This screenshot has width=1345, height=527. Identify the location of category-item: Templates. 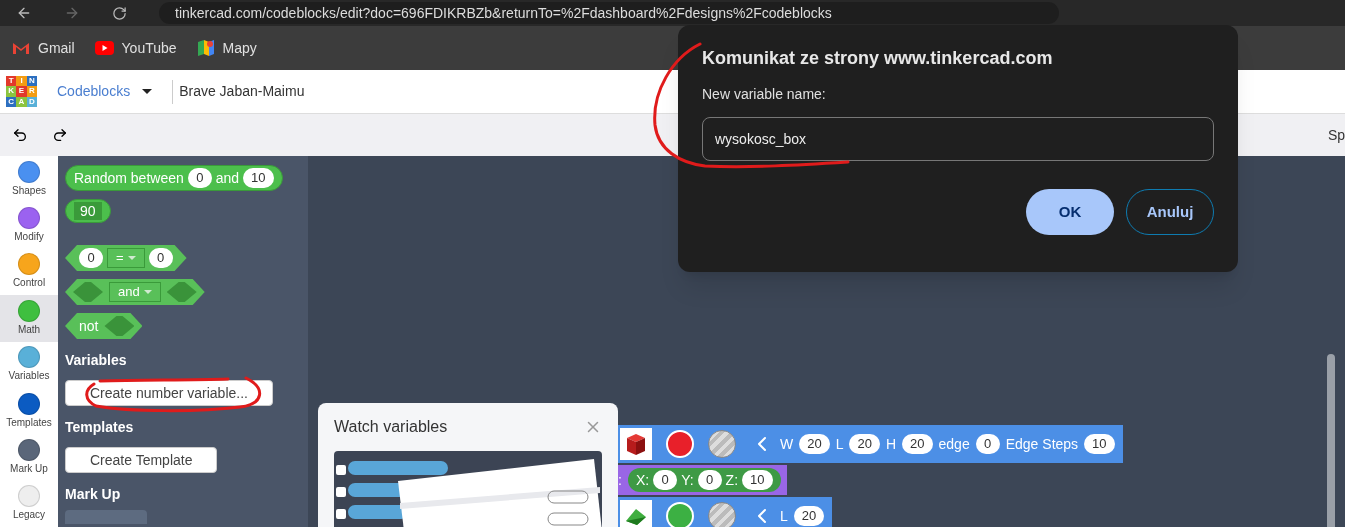
(29, 411).